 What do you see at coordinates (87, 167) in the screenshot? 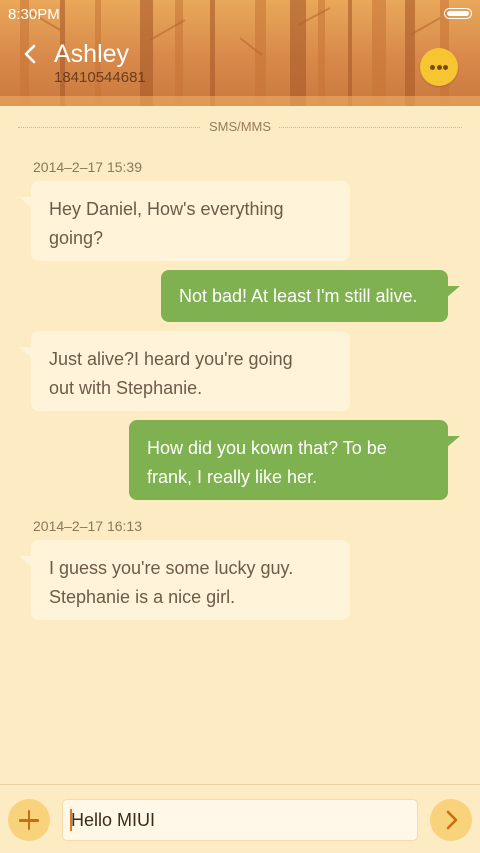
I see `message-timestamp: 2014–2–17 15:39` at bounding box center [87, 167].